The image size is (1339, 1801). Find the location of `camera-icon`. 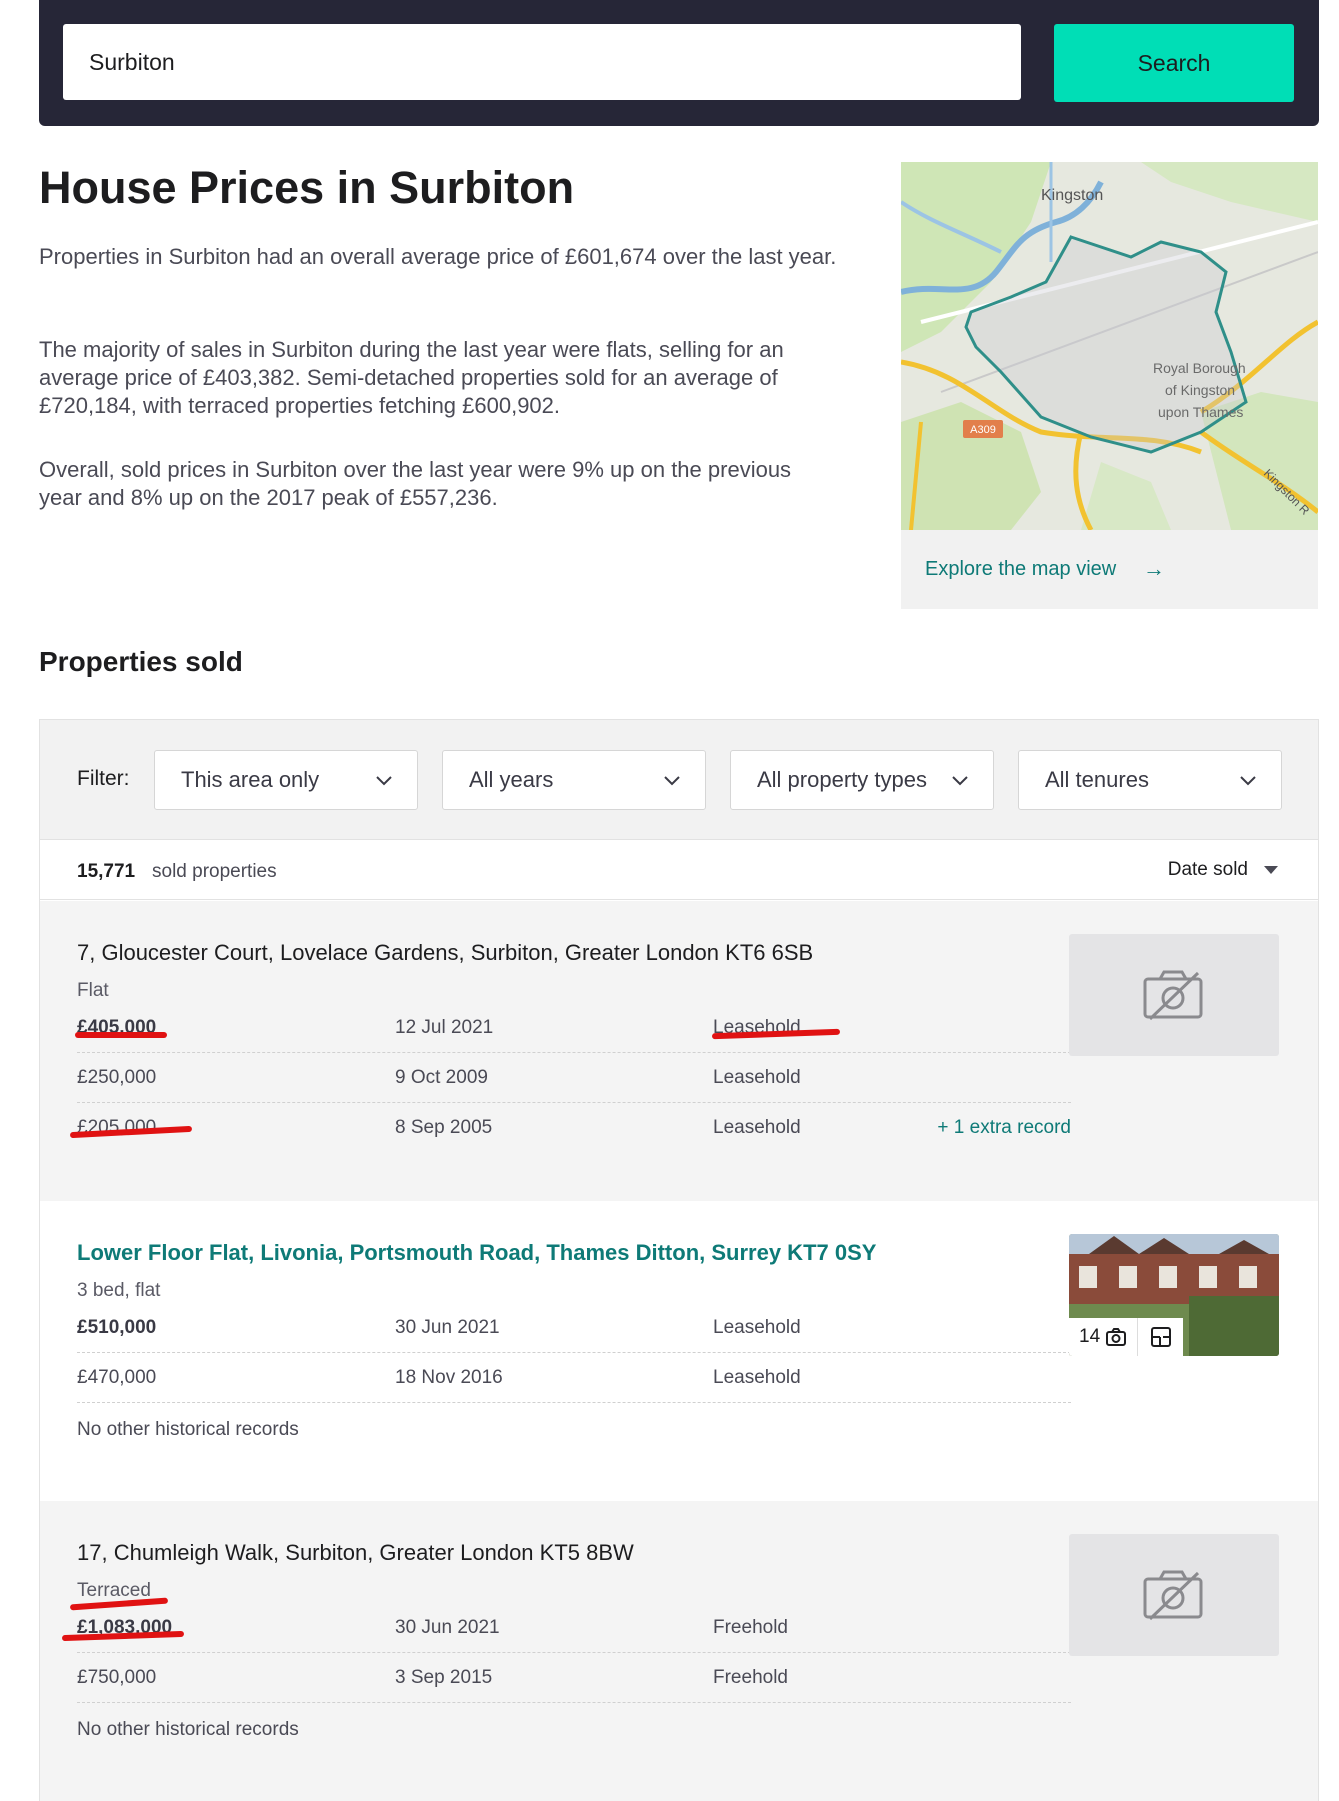

camera-icon is located at coordinates (1116, 1337).